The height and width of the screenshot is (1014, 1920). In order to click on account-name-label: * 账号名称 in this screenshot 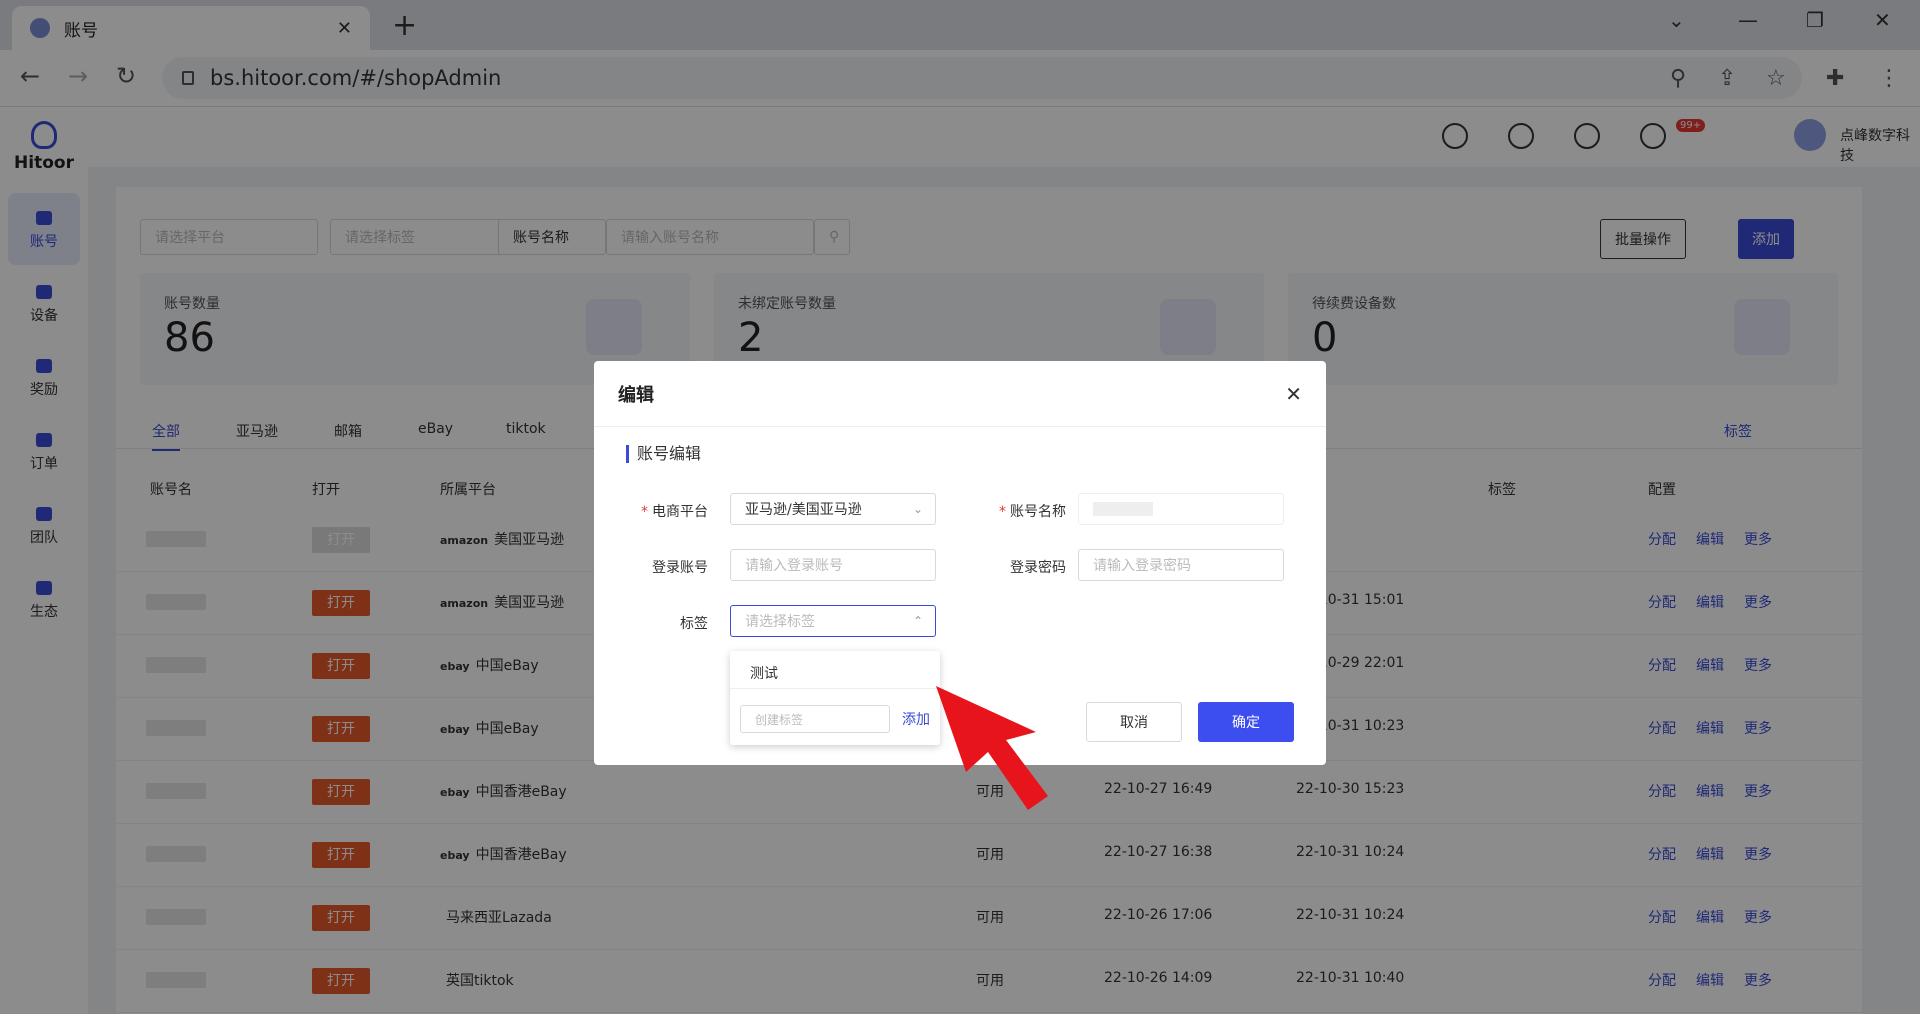, I will do `click(1032, 512)`.